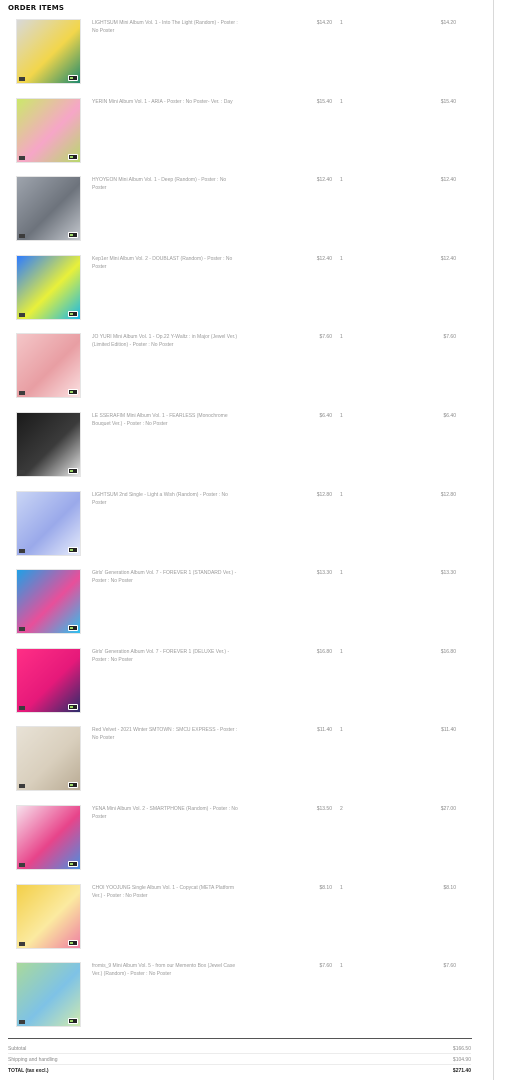 The height and width of the screenshot is (1080, 507). What do you see at coordinates (33, 1060) in the screenshot?
I see `shipping-label: Shipping and handling` at bounding box center [33, 1060].